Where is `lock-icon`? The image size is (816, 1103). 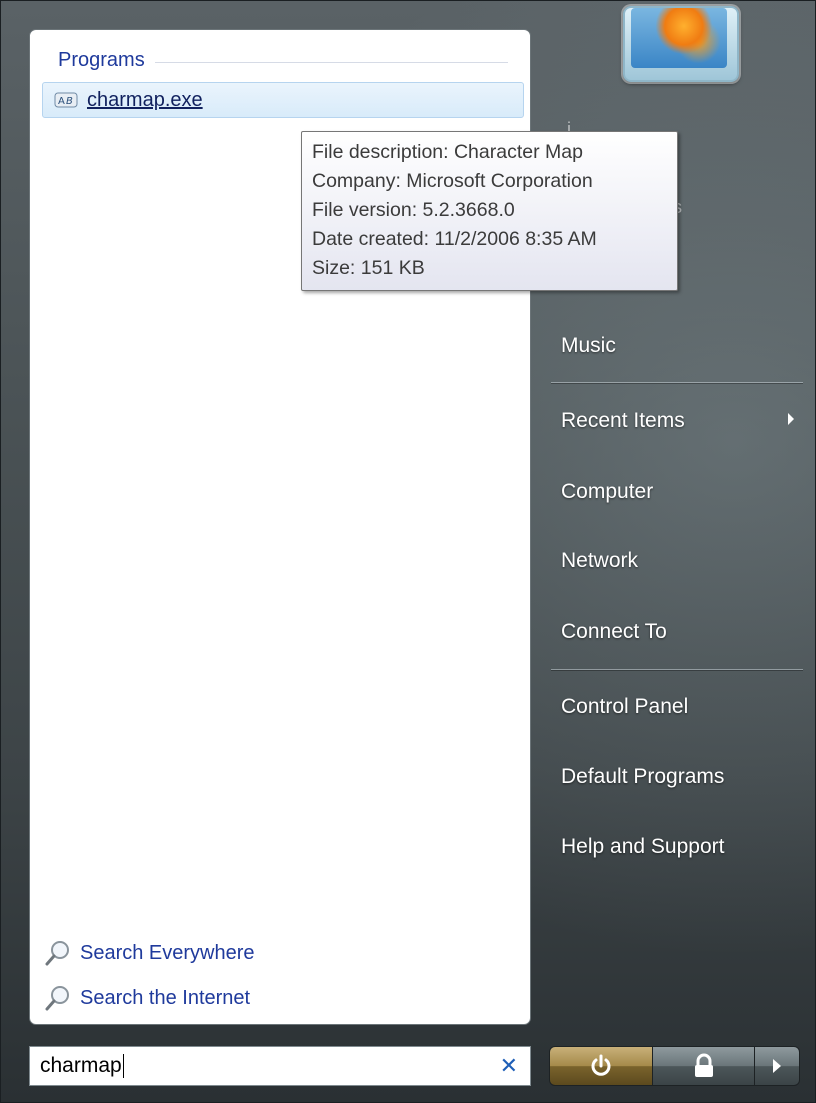
lock-icon is located at coordinates (703, 1065).